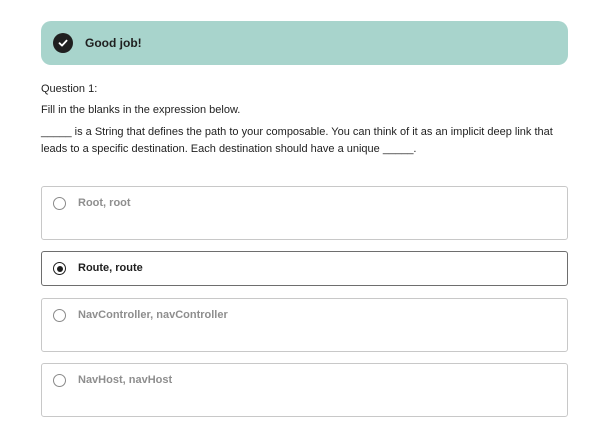 The width and height of the screenshot is (602, 425). Describe the element at coordinates (304, 390) in the screenshot. I see `option-navhost: NavHost, navHost` at that location.